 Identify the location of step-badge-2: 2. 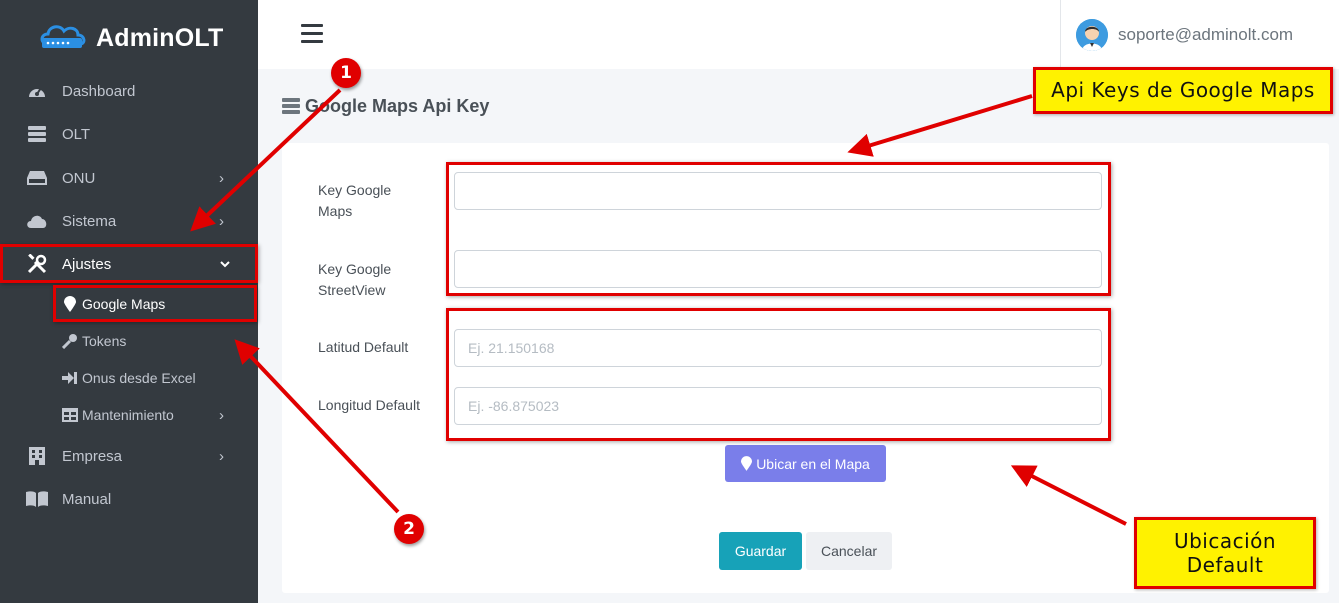
(409, 529).